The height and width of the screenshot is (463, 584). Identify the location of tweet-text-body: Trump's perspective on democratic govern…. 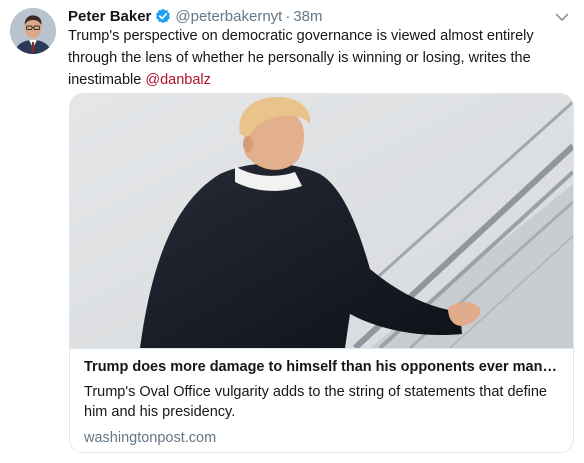
(301, 58).